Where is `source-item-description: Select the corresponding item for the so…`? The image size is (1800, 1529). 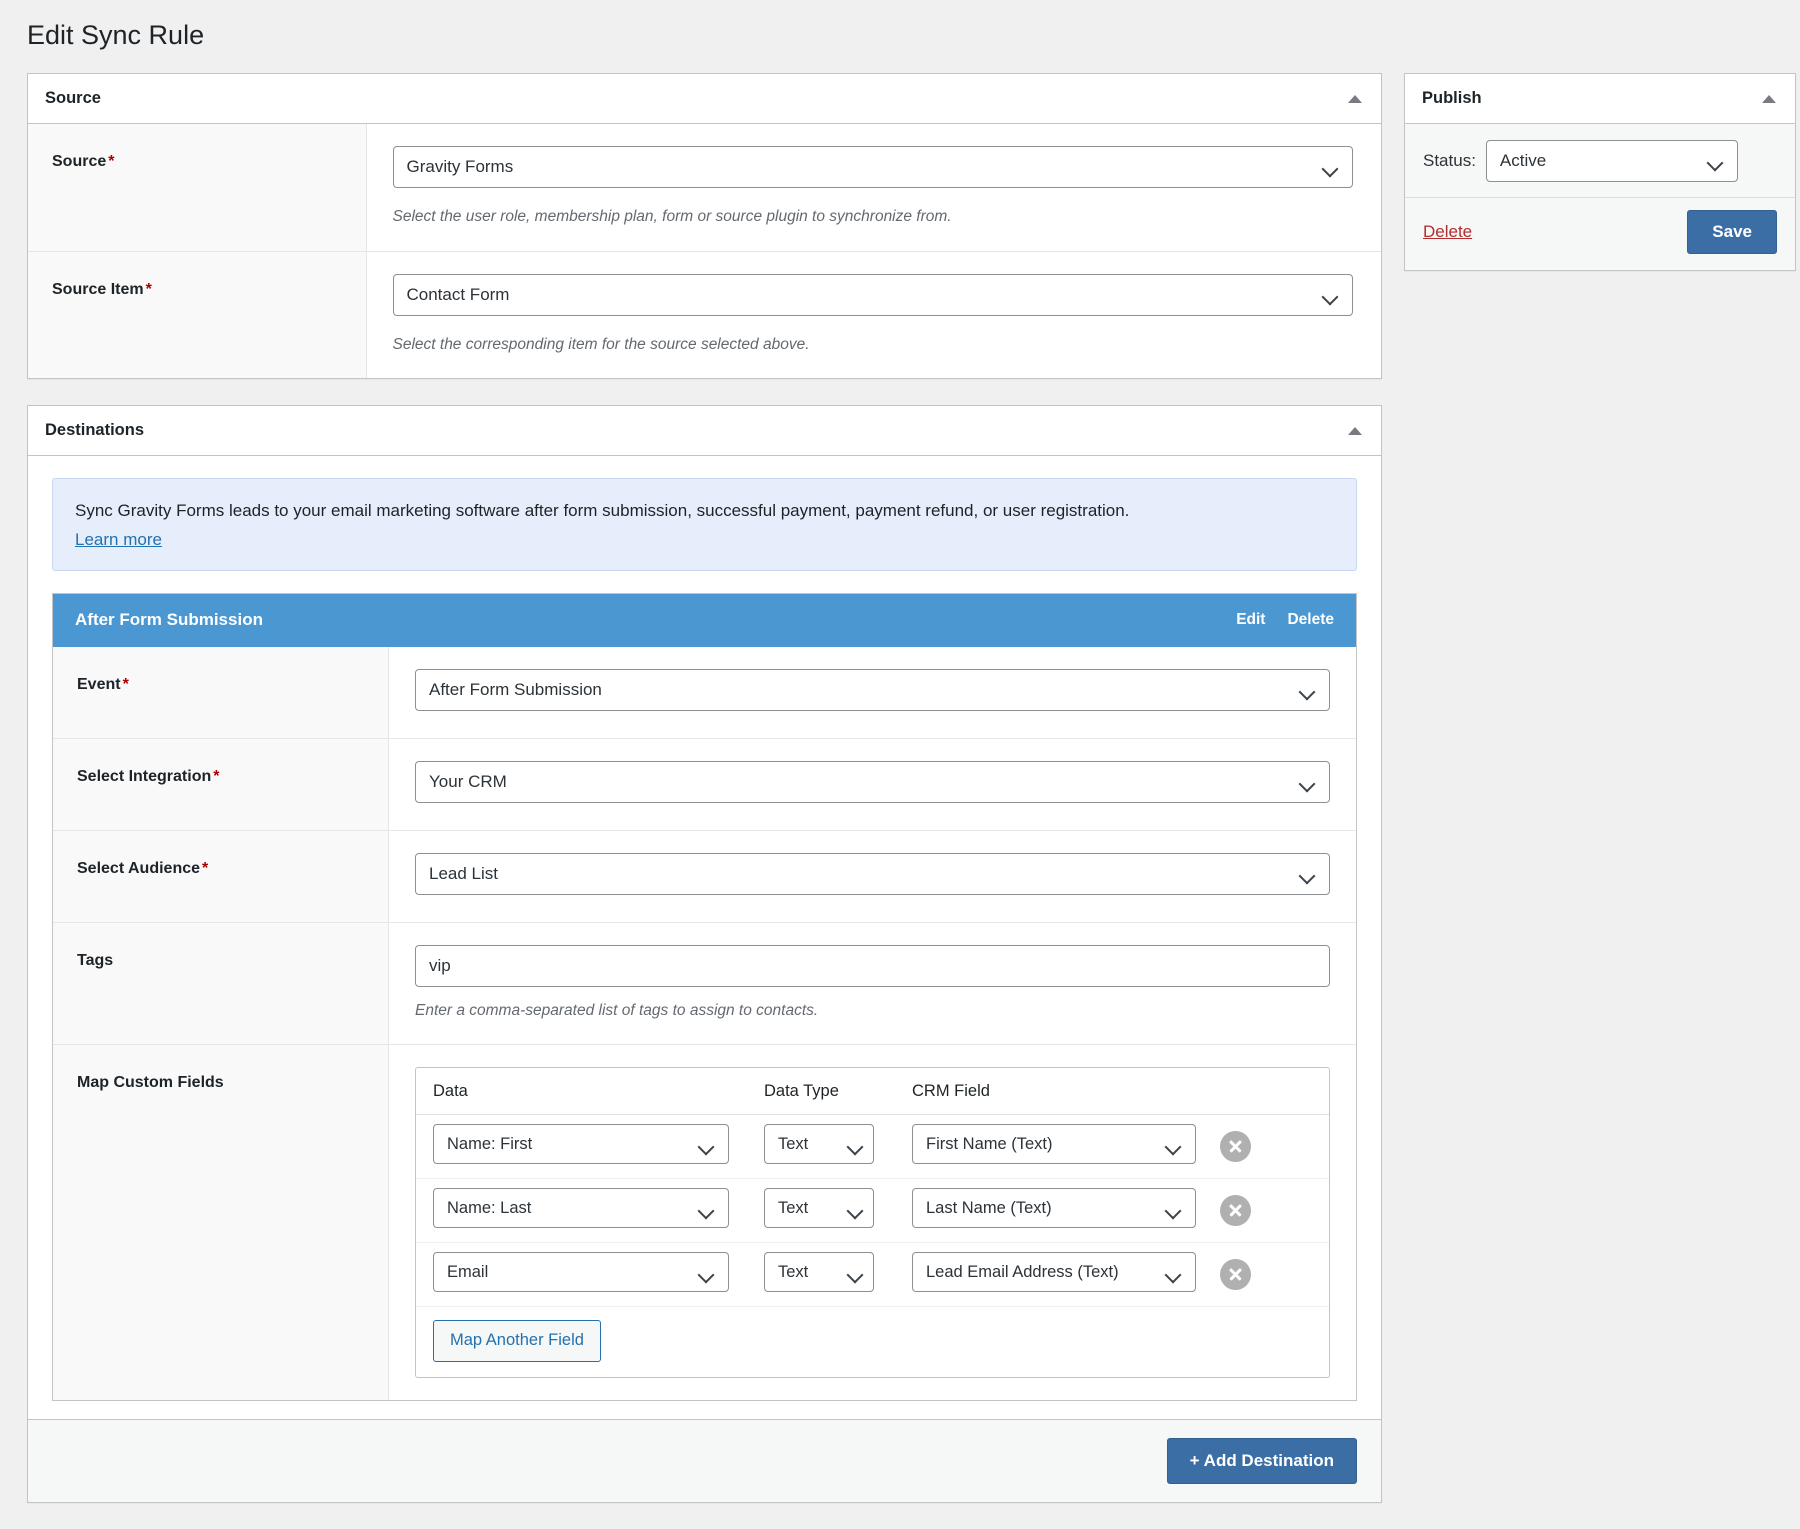
source-item-description: Select the corresponding item for the so… is located at coordinates (601, 344).